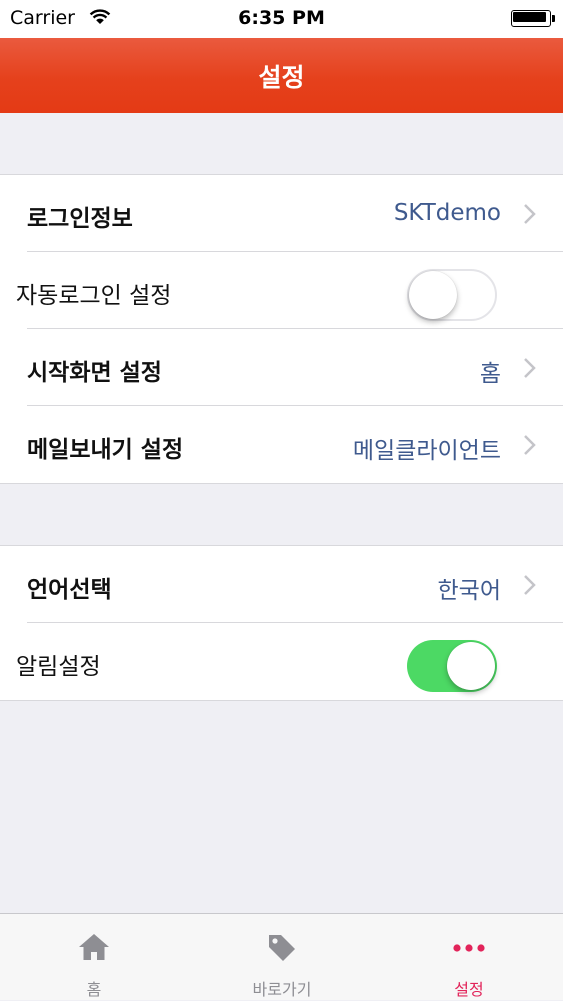 The height and width of the screenshot is (1001, 563). Describe the element at coordinates (533, 18) in the screenshot. I see `battery-icon` at that location.